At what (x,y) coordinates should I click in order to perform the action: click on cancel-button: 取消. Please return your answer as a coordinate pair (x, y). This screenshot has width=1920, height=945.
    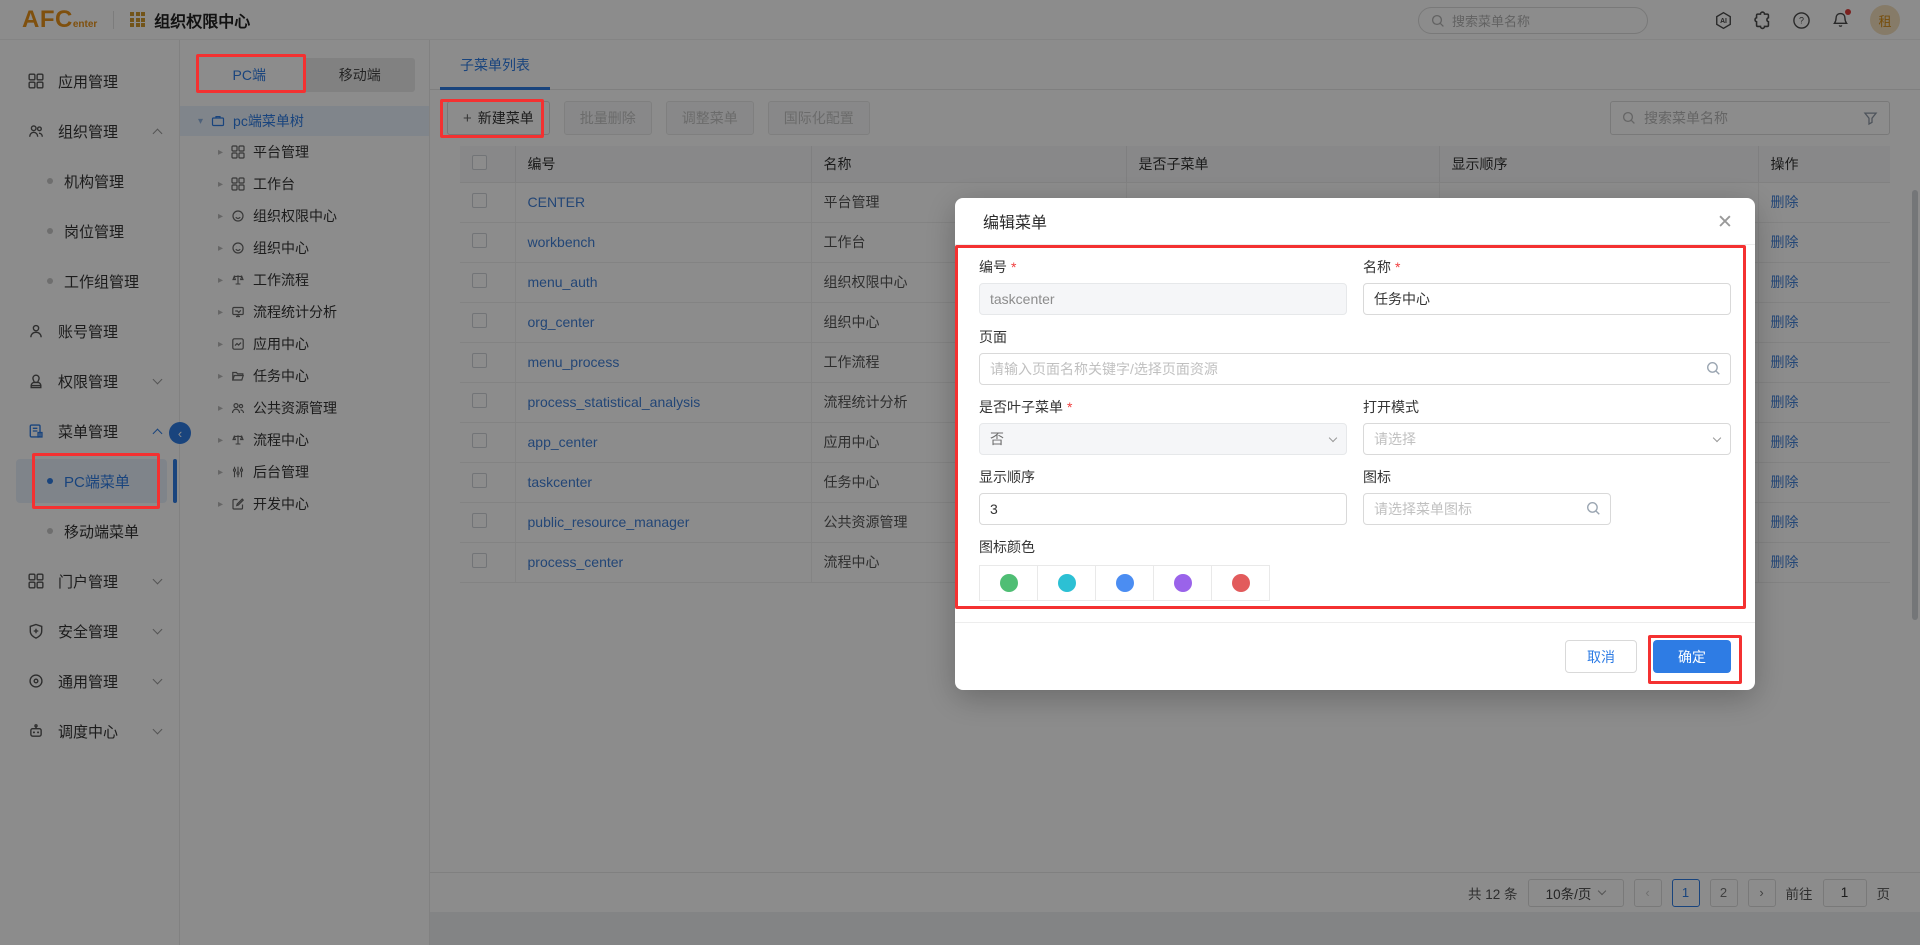
    Looking at the image, I should click on (1601, 656).